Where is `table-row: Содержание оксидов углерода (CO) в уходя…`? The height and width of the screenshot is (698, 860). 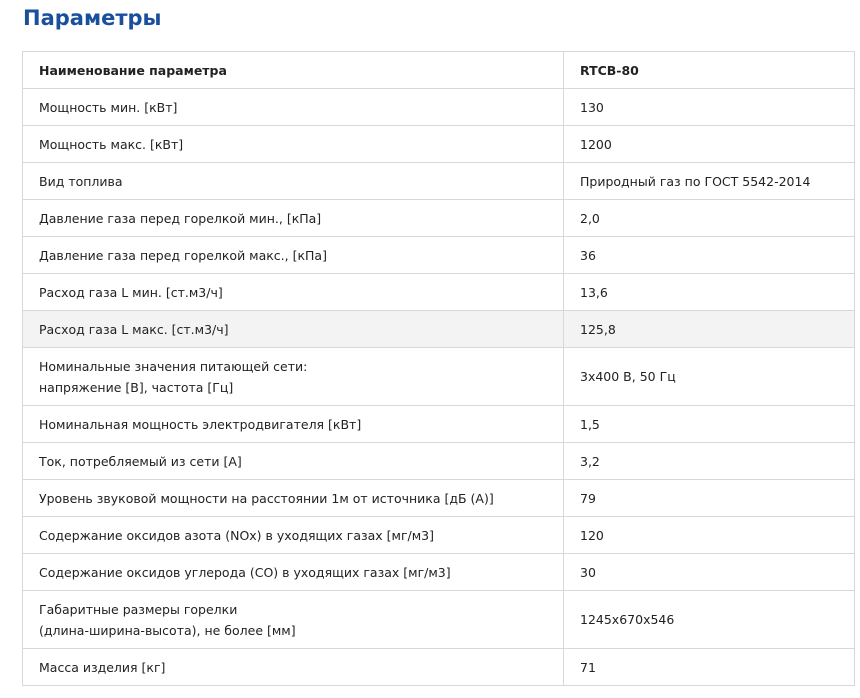
table-row: Содержание оксидов углерода (CO) в уходя… is located at coordinates (438, 572).